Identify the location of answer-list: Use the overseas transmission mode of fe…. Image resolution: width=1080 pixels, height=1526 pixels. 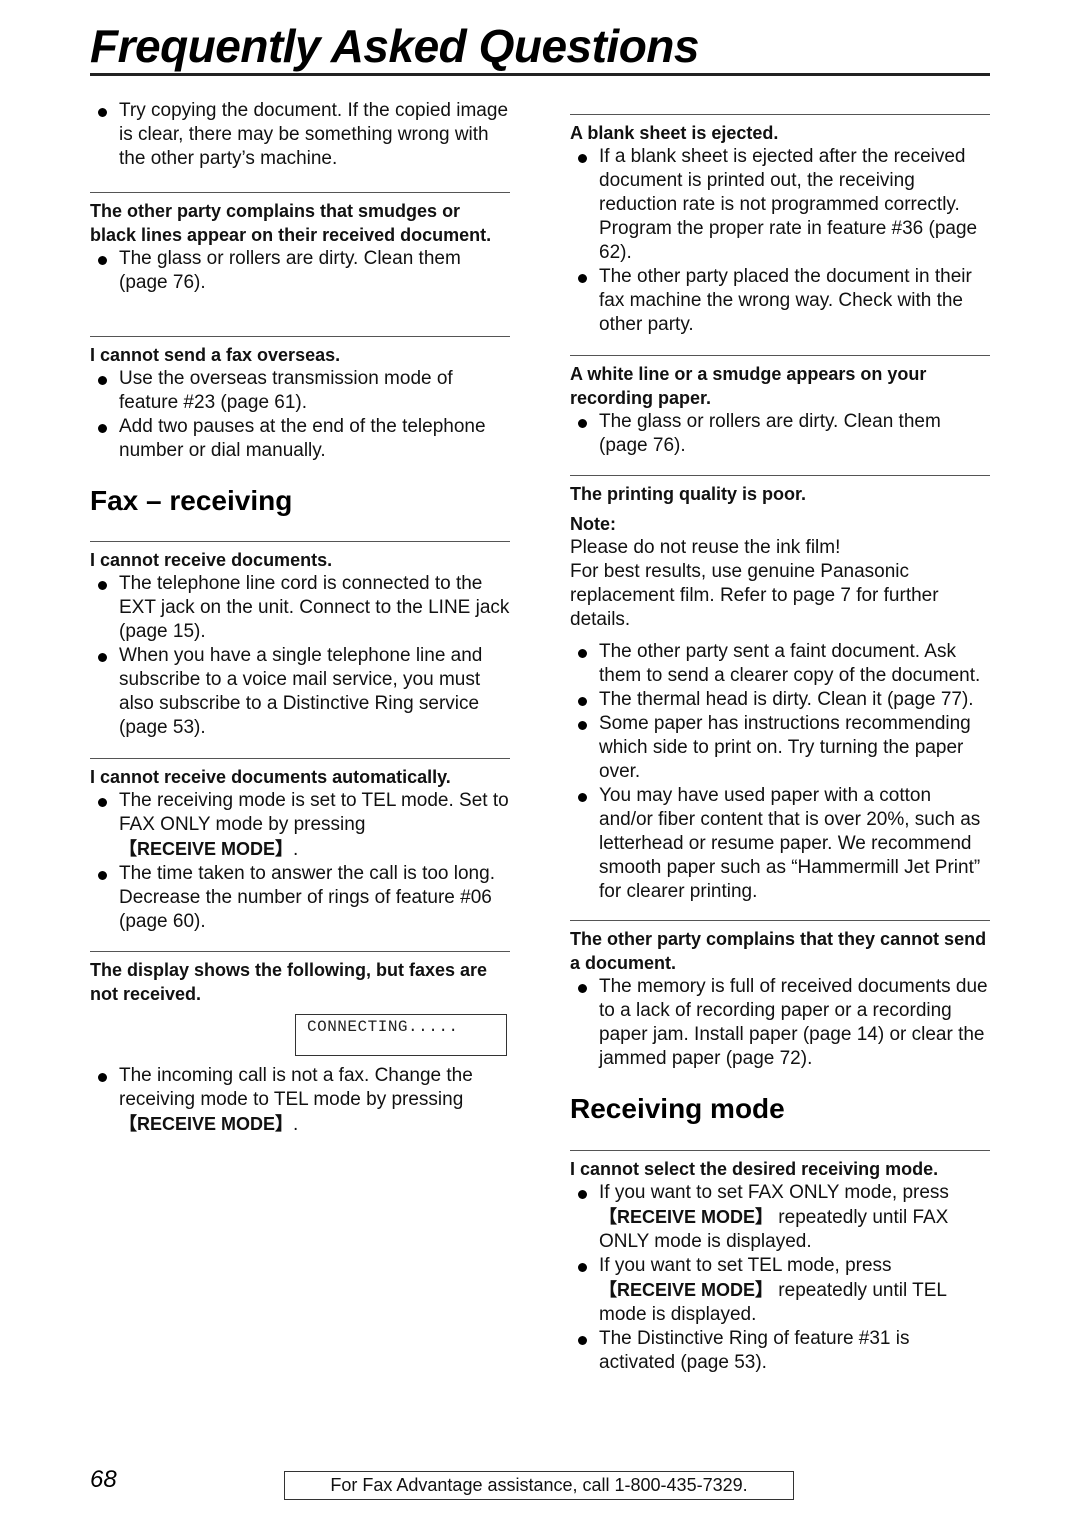
(300, 415).